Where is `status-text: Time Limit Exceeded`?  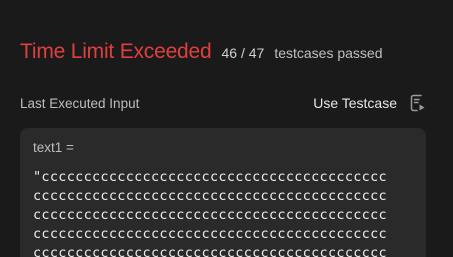 status-text: Time Limit Exceeded is located at coordinates (116, 51).